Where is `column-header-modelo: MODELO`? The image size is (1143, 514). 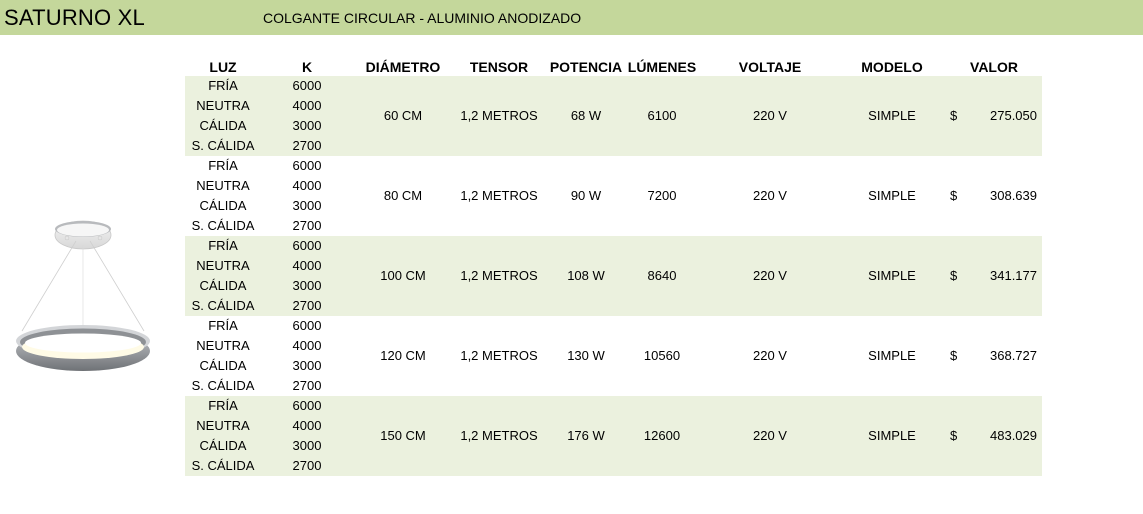
column-header-modelo: MODELO is located at coordinates (892, 67).